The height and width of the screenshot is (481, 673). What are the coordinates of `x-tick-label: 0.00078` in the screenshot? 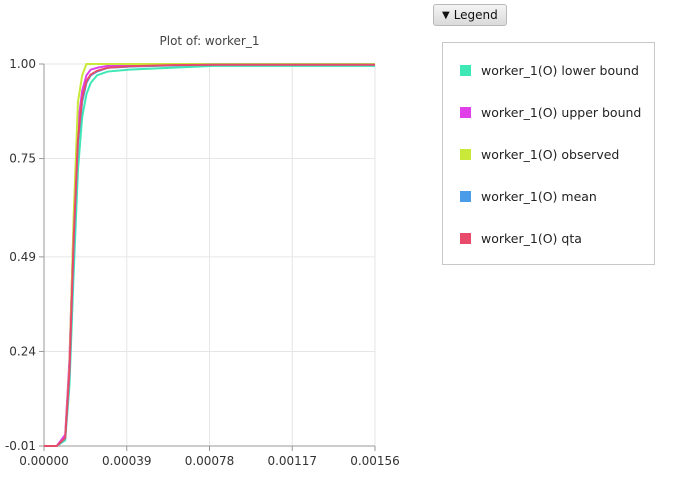 It's located at (210, 461).